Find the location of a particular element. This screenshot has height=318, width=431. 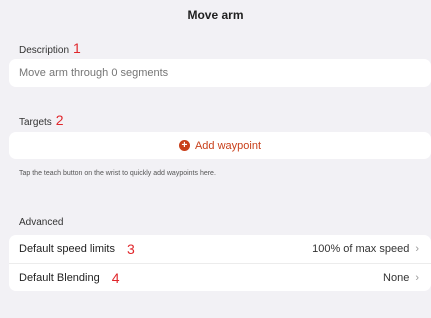

advanced-label: Advanced is located at coordinates (41, 222).